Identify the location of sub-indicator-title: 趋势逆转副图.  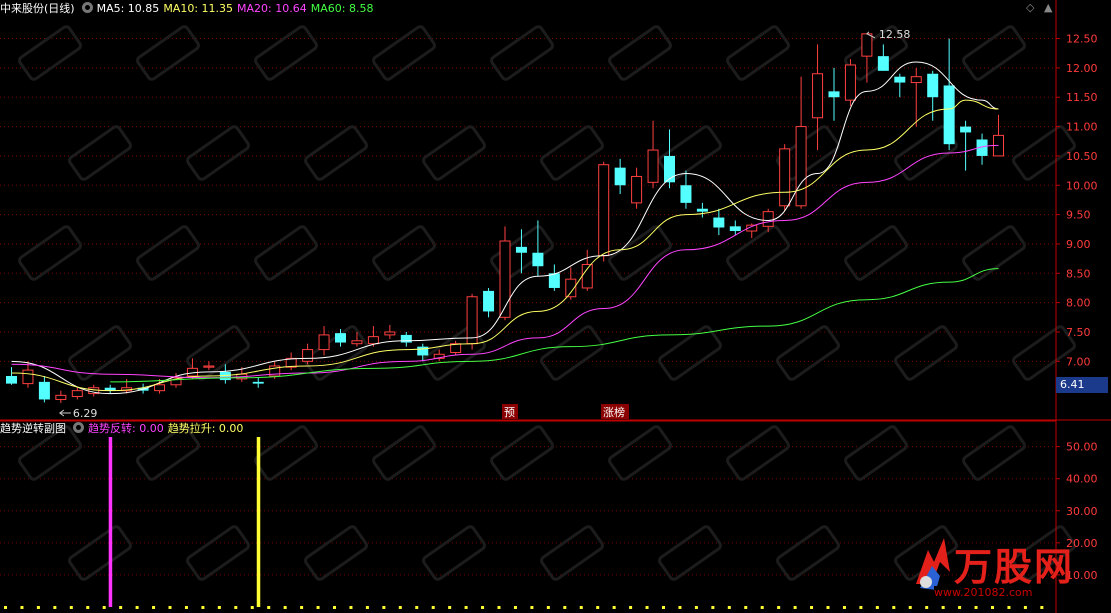
(33, 428).